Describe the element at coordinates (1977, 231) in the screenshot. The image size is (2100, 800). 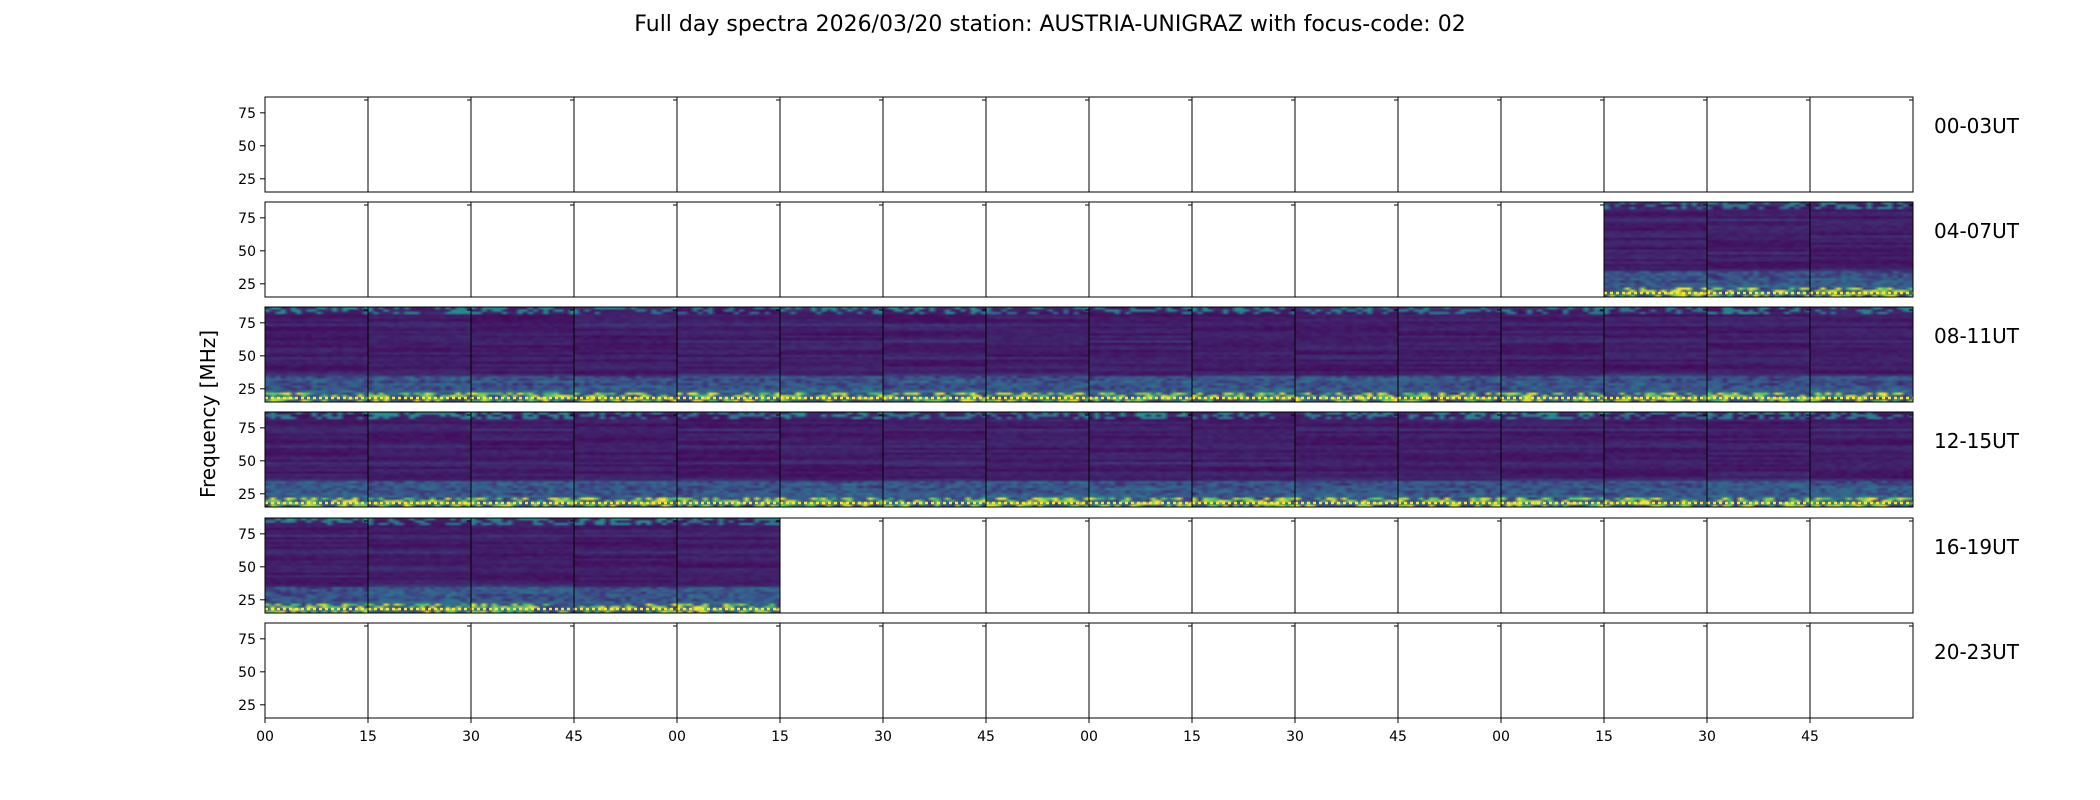
I see `row-label: 04-07UT` at that location.